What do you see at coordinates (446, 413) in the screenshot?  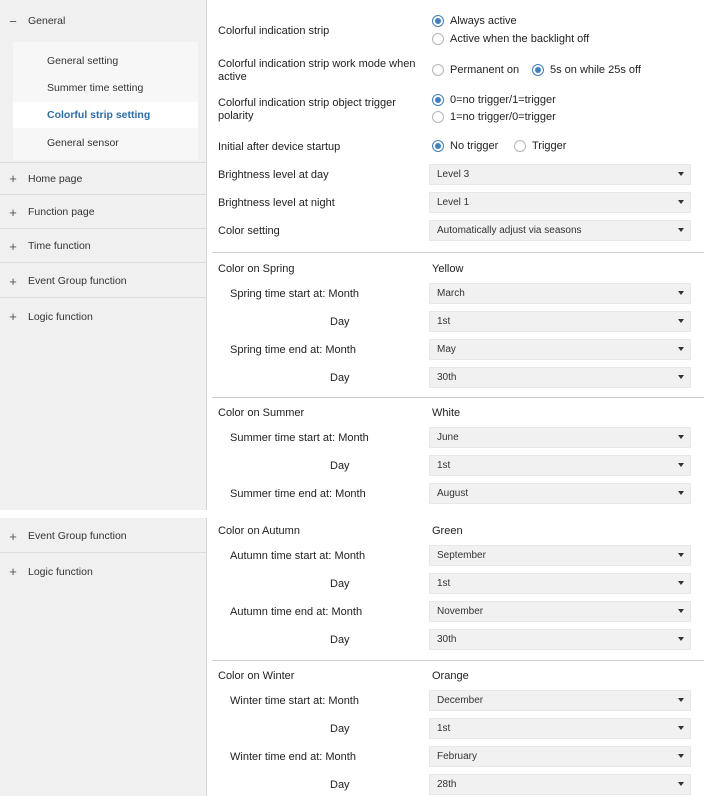 I see `summer-color-value: White` at bounding box center [446, 413].